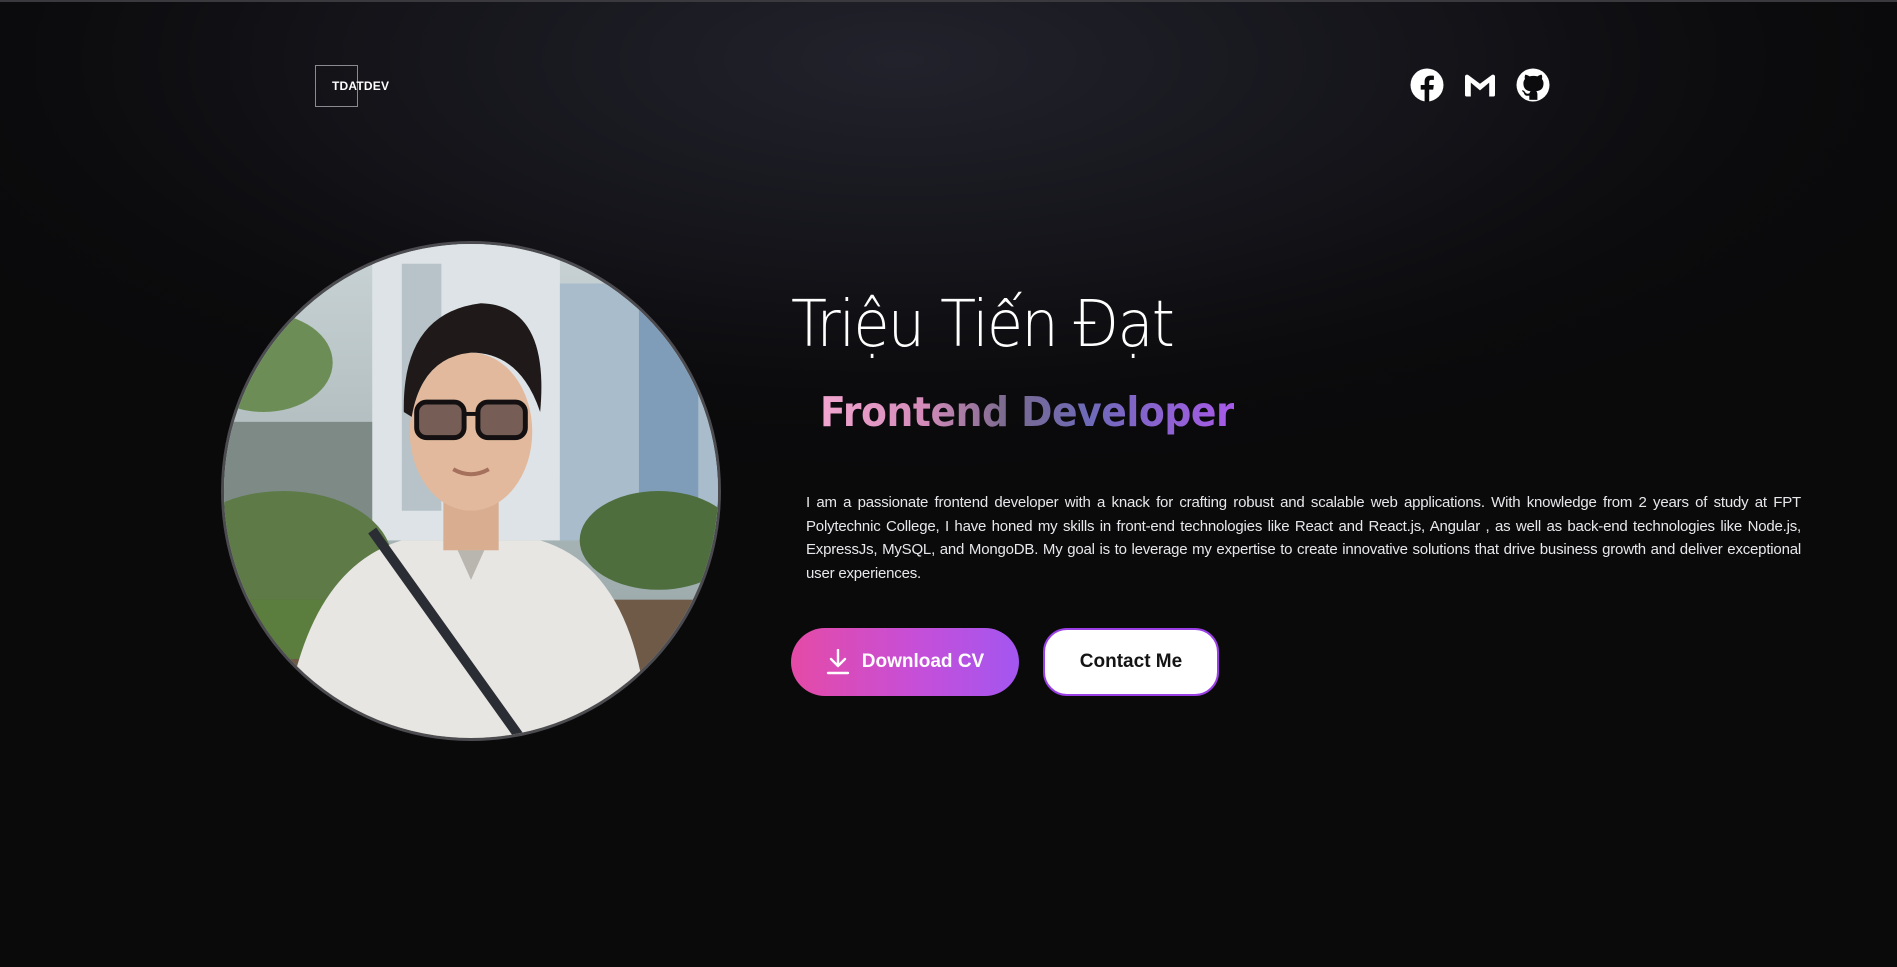 Image resolution: width=1897 pixels, height=967 pixels. I want to click on logo: TDATDEV, so click(352, 86).